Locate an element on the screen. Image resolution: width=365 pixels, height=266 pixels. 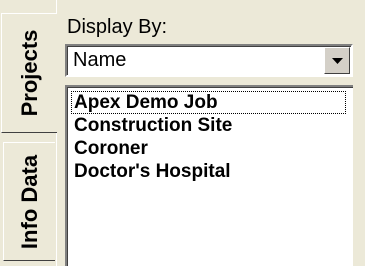
chevron-down-icon is located at coordinates (337, 61).